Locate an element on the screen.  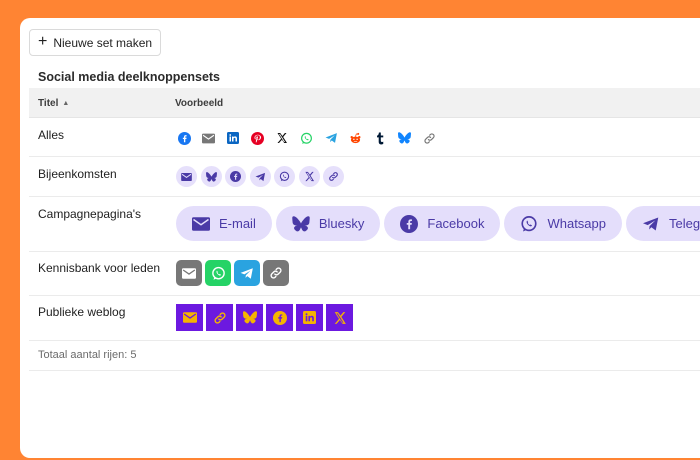
row-title: Kennisbank voor leden is located at coordinates (99, 268).